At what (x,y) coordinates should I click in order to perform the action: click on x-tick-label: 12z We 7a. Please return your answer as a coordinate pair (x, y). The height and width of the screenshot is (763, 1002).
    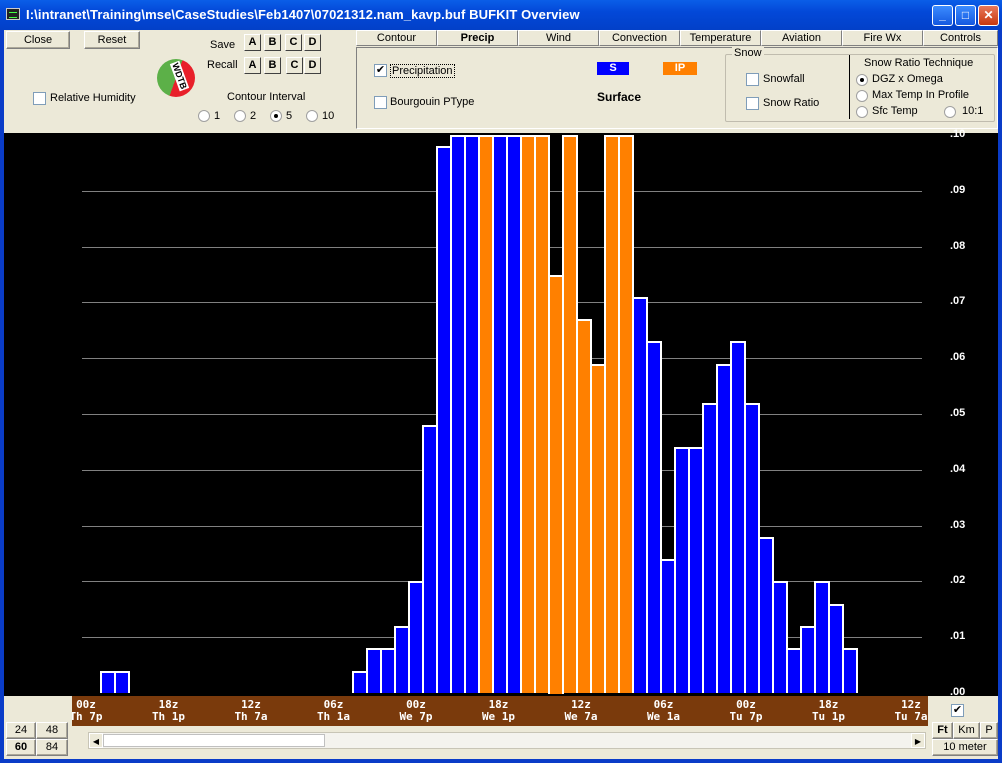
    Looking at the image, I should click on (581, 711).